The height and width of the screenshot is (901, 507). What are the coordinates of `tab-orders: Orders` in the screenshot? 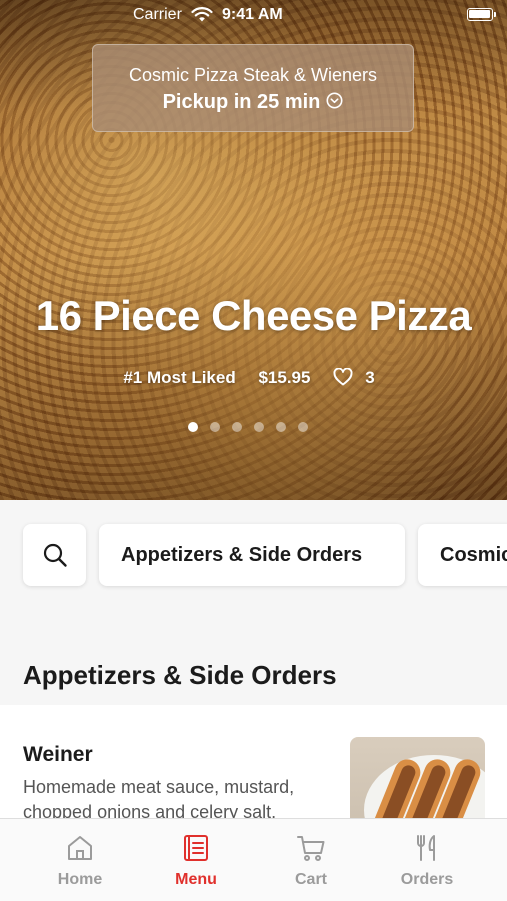 It's located at (427, 860).